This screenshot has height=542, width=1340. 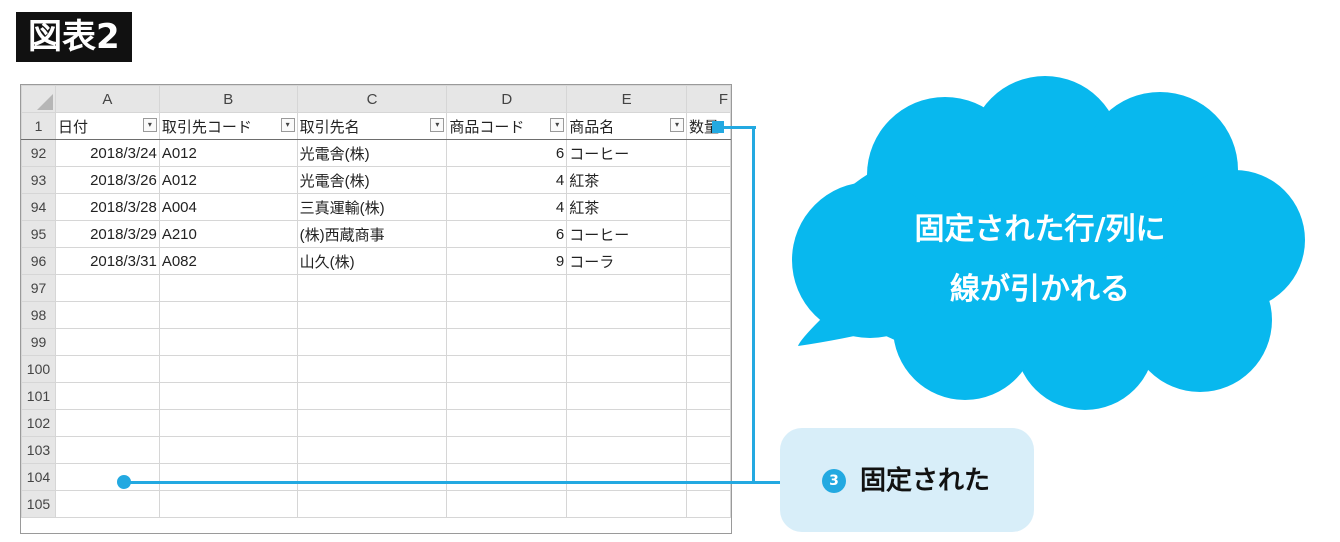 What do you see at coordinates (107, 99) in the screenshot?
I see `column-header-a: A` at bounding box center [107, 99].